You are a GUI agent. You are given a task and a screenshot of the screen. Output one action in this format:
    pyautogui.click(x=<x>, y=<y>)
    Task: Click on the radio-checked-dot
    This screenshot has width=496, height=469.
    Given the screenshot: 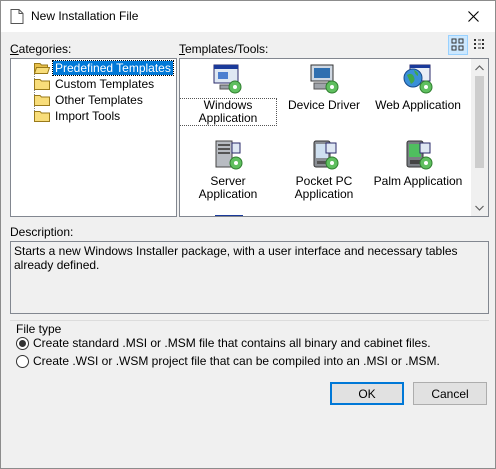 What is the action you would take?
    pyautogui.click(x=22, y=343)
    